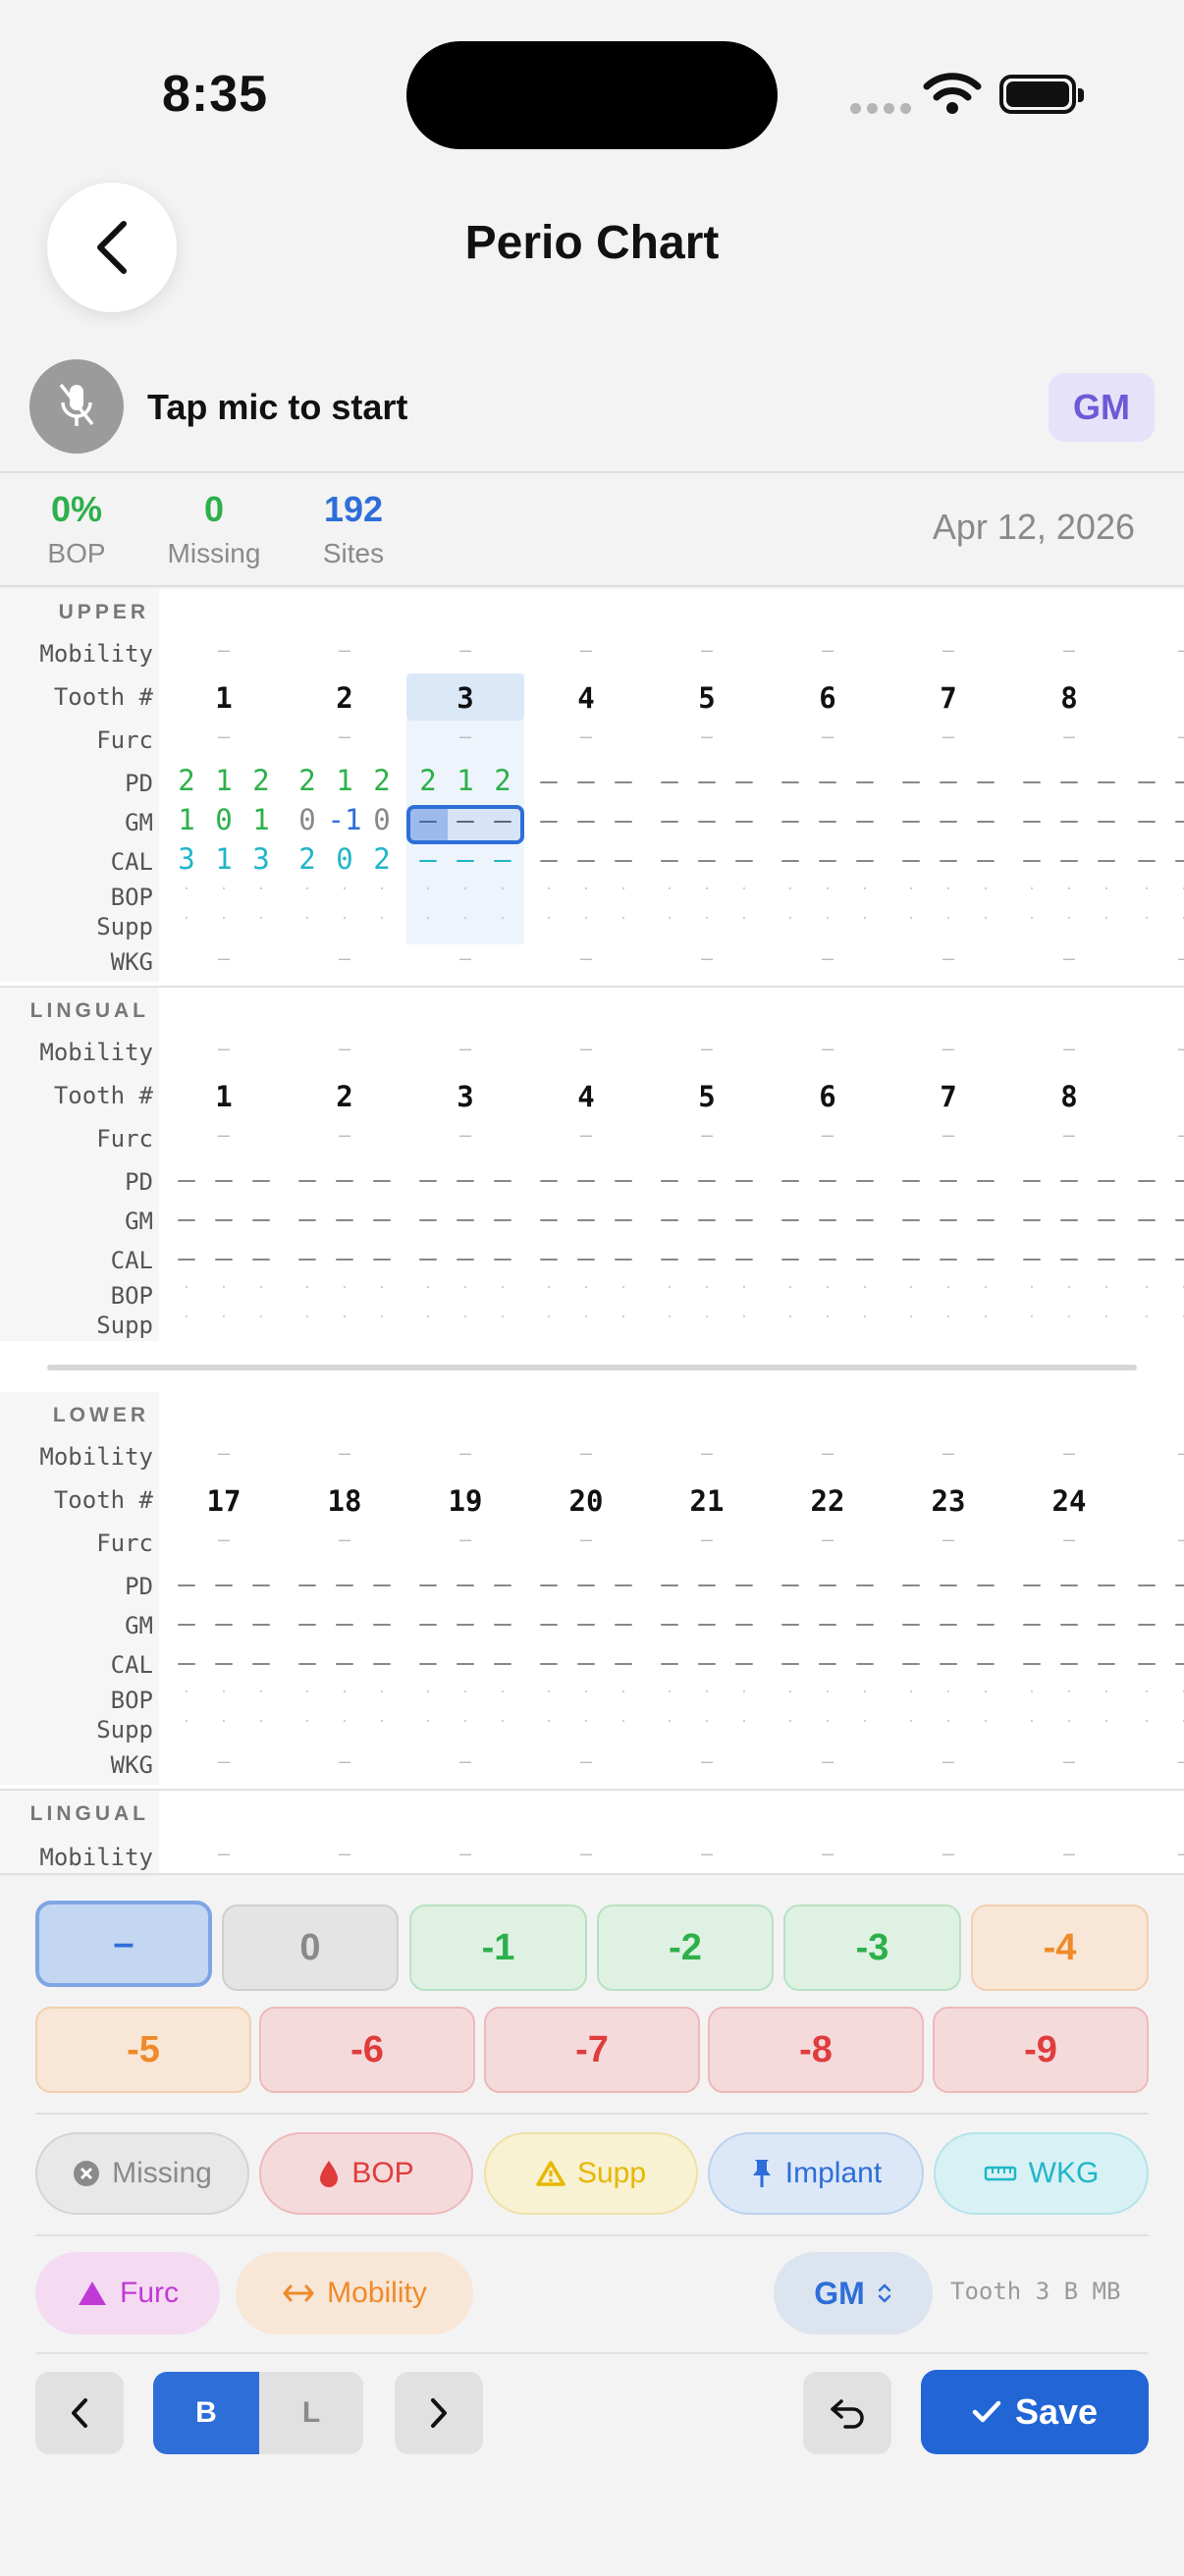 This screenshot has width=1184, height=2576. What do you see at coordinates (872, 1948) in the screenshot?
I see `key-minus-3: -3` at bounding box center [872, 1948].